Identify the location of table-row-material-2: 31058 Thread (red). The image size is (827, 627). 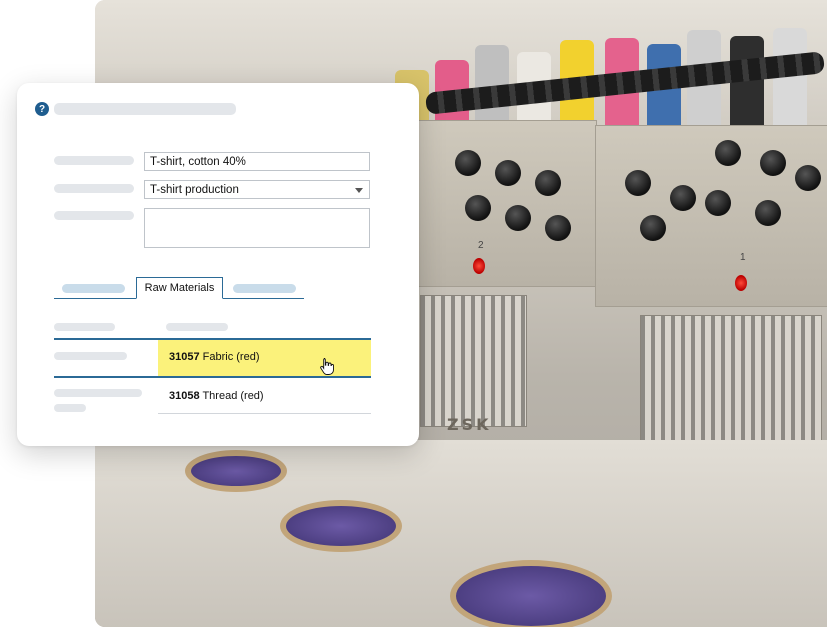
(216, 396).